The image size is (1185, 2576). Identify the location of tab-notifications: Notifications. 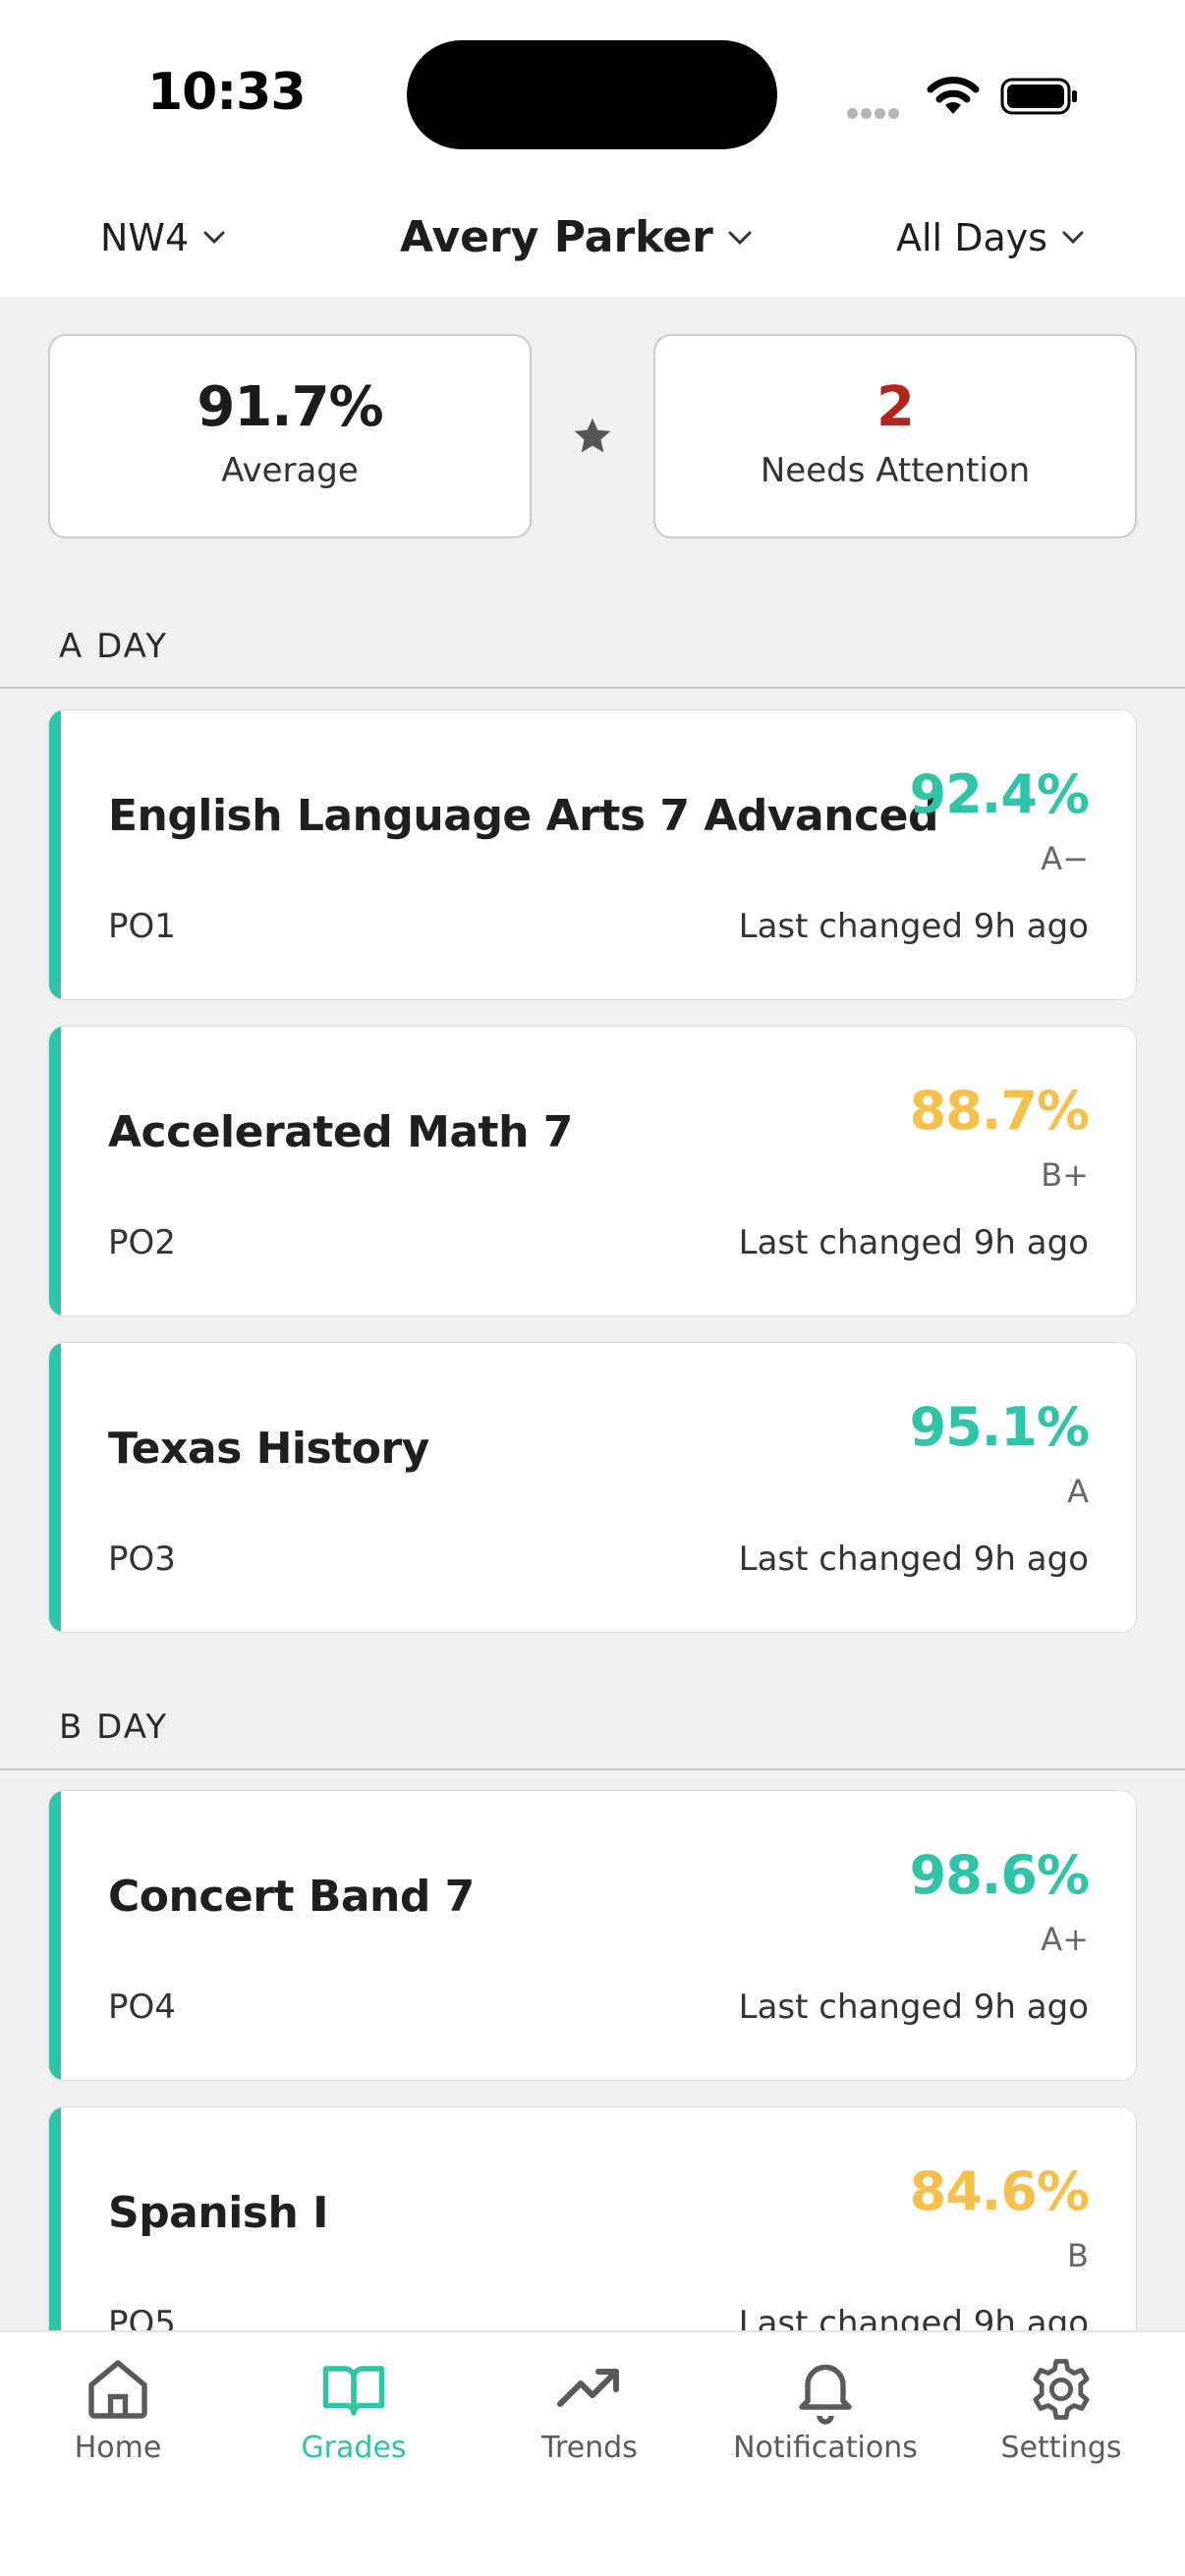
(825, 2409).